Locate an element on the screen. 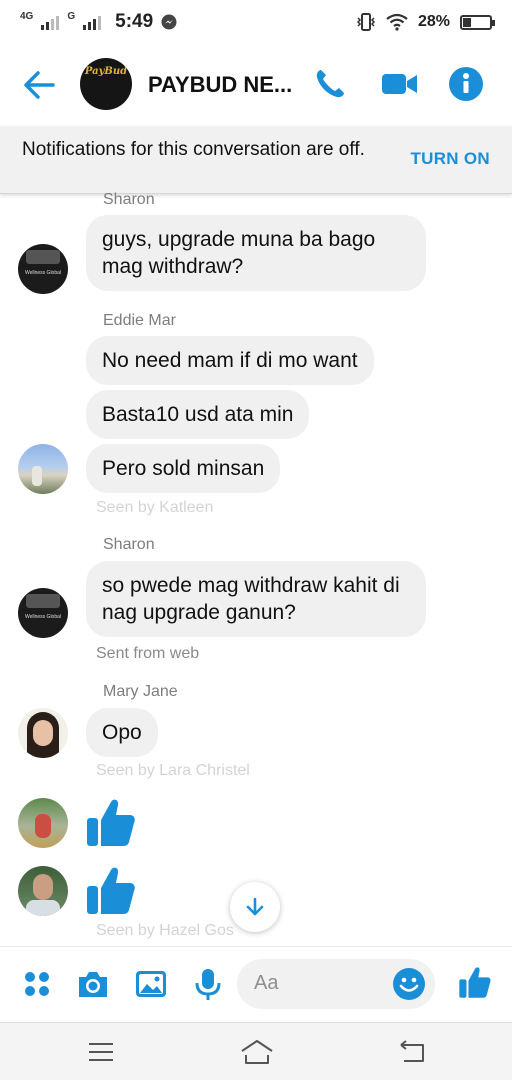  emoji-icon is located at coordinates (409, 984).